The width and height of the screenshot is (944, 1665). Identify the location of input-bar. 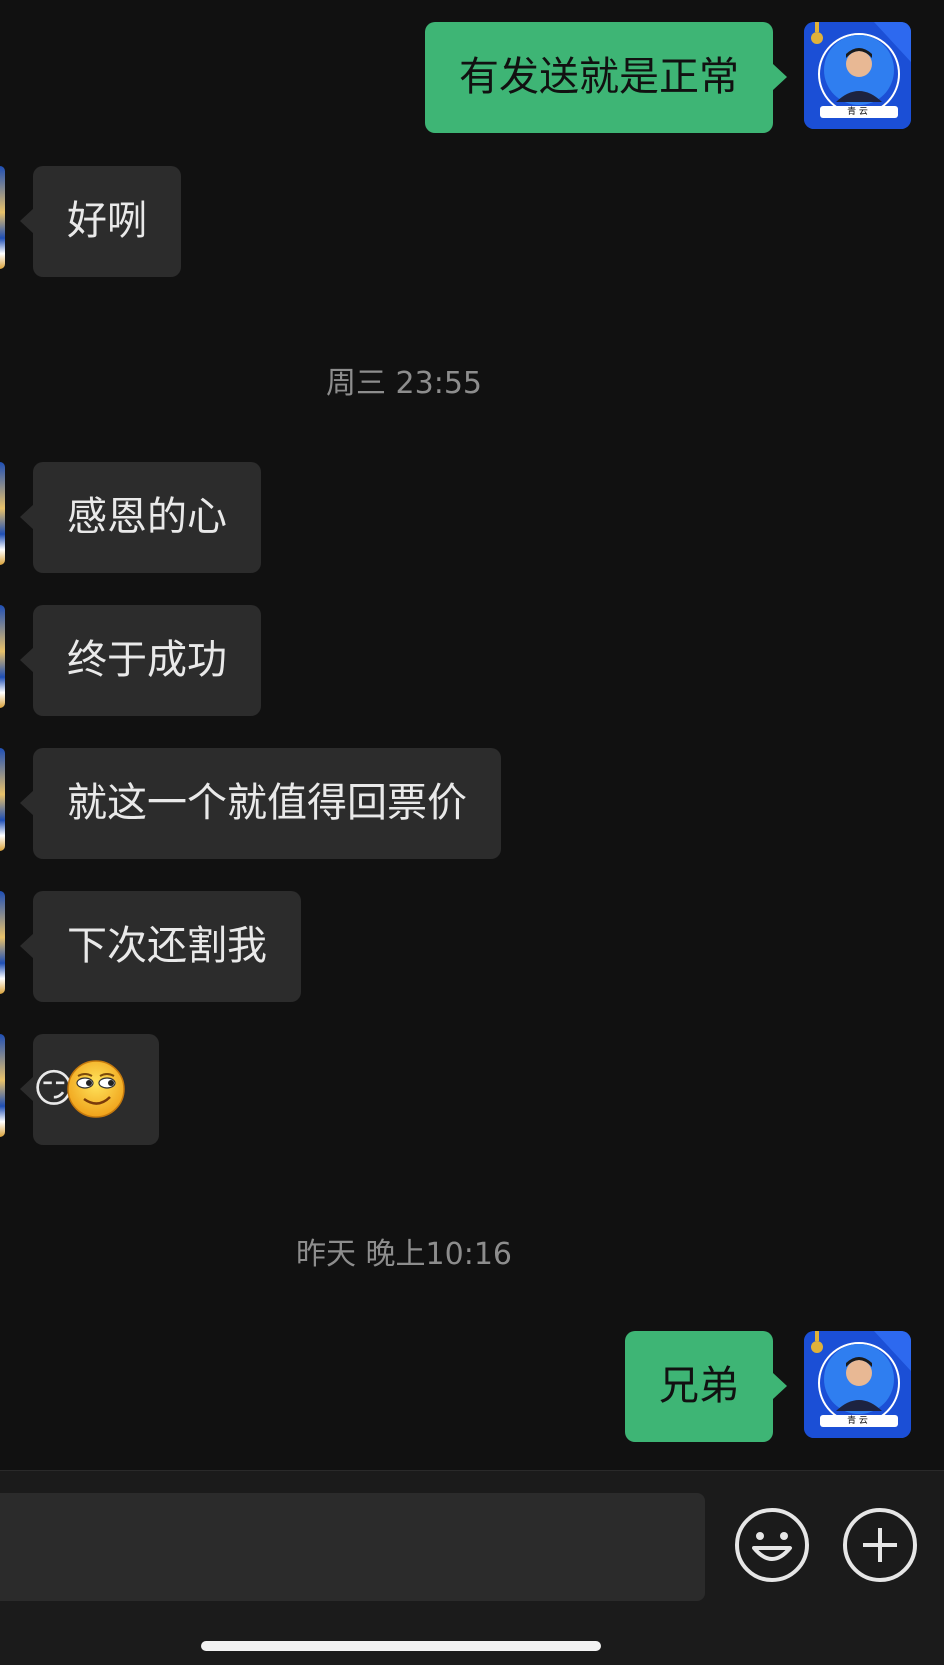
(472, 1567).